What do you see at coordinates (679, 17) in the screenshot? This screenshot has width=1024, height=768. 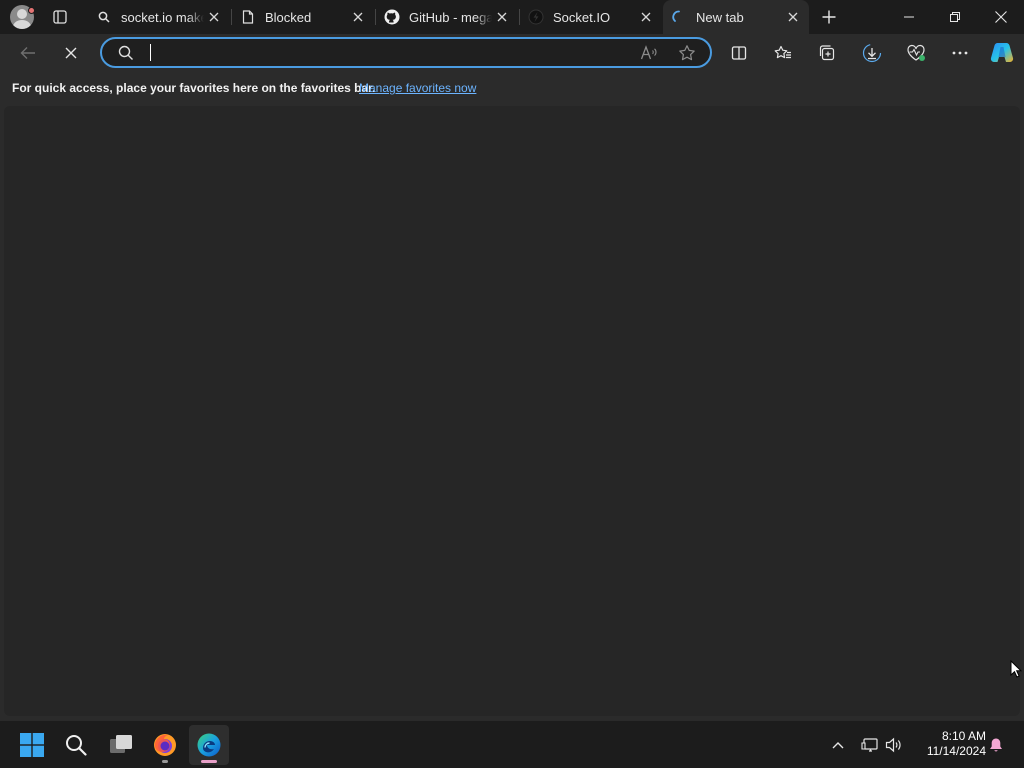 I see `loading-spinner-icon` at bounding box center [679, 17].